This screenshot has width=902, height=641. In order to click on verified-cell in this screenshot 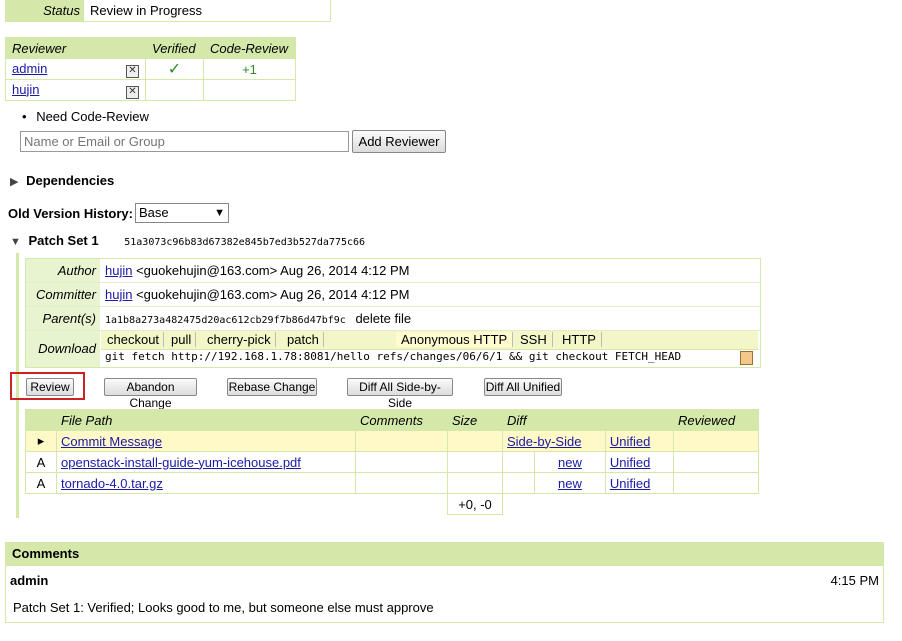, I will do `click(174, 90)`.